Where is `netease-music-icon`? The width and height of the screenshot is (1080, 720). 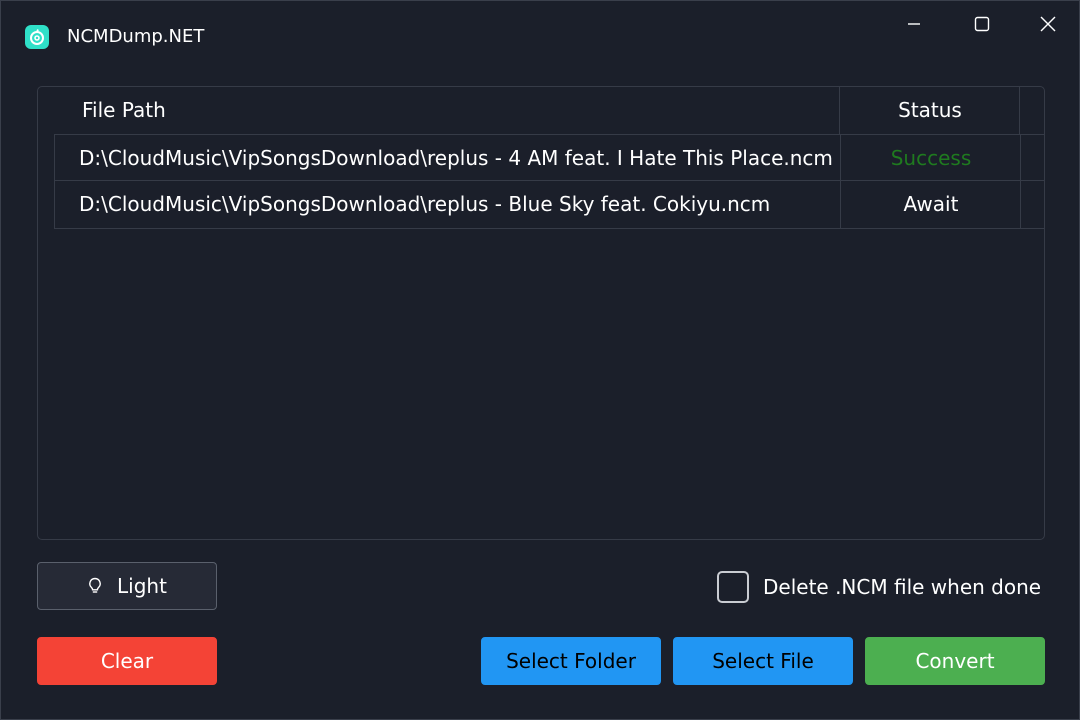 netease-music-icon is located at coordinates (37, 37).